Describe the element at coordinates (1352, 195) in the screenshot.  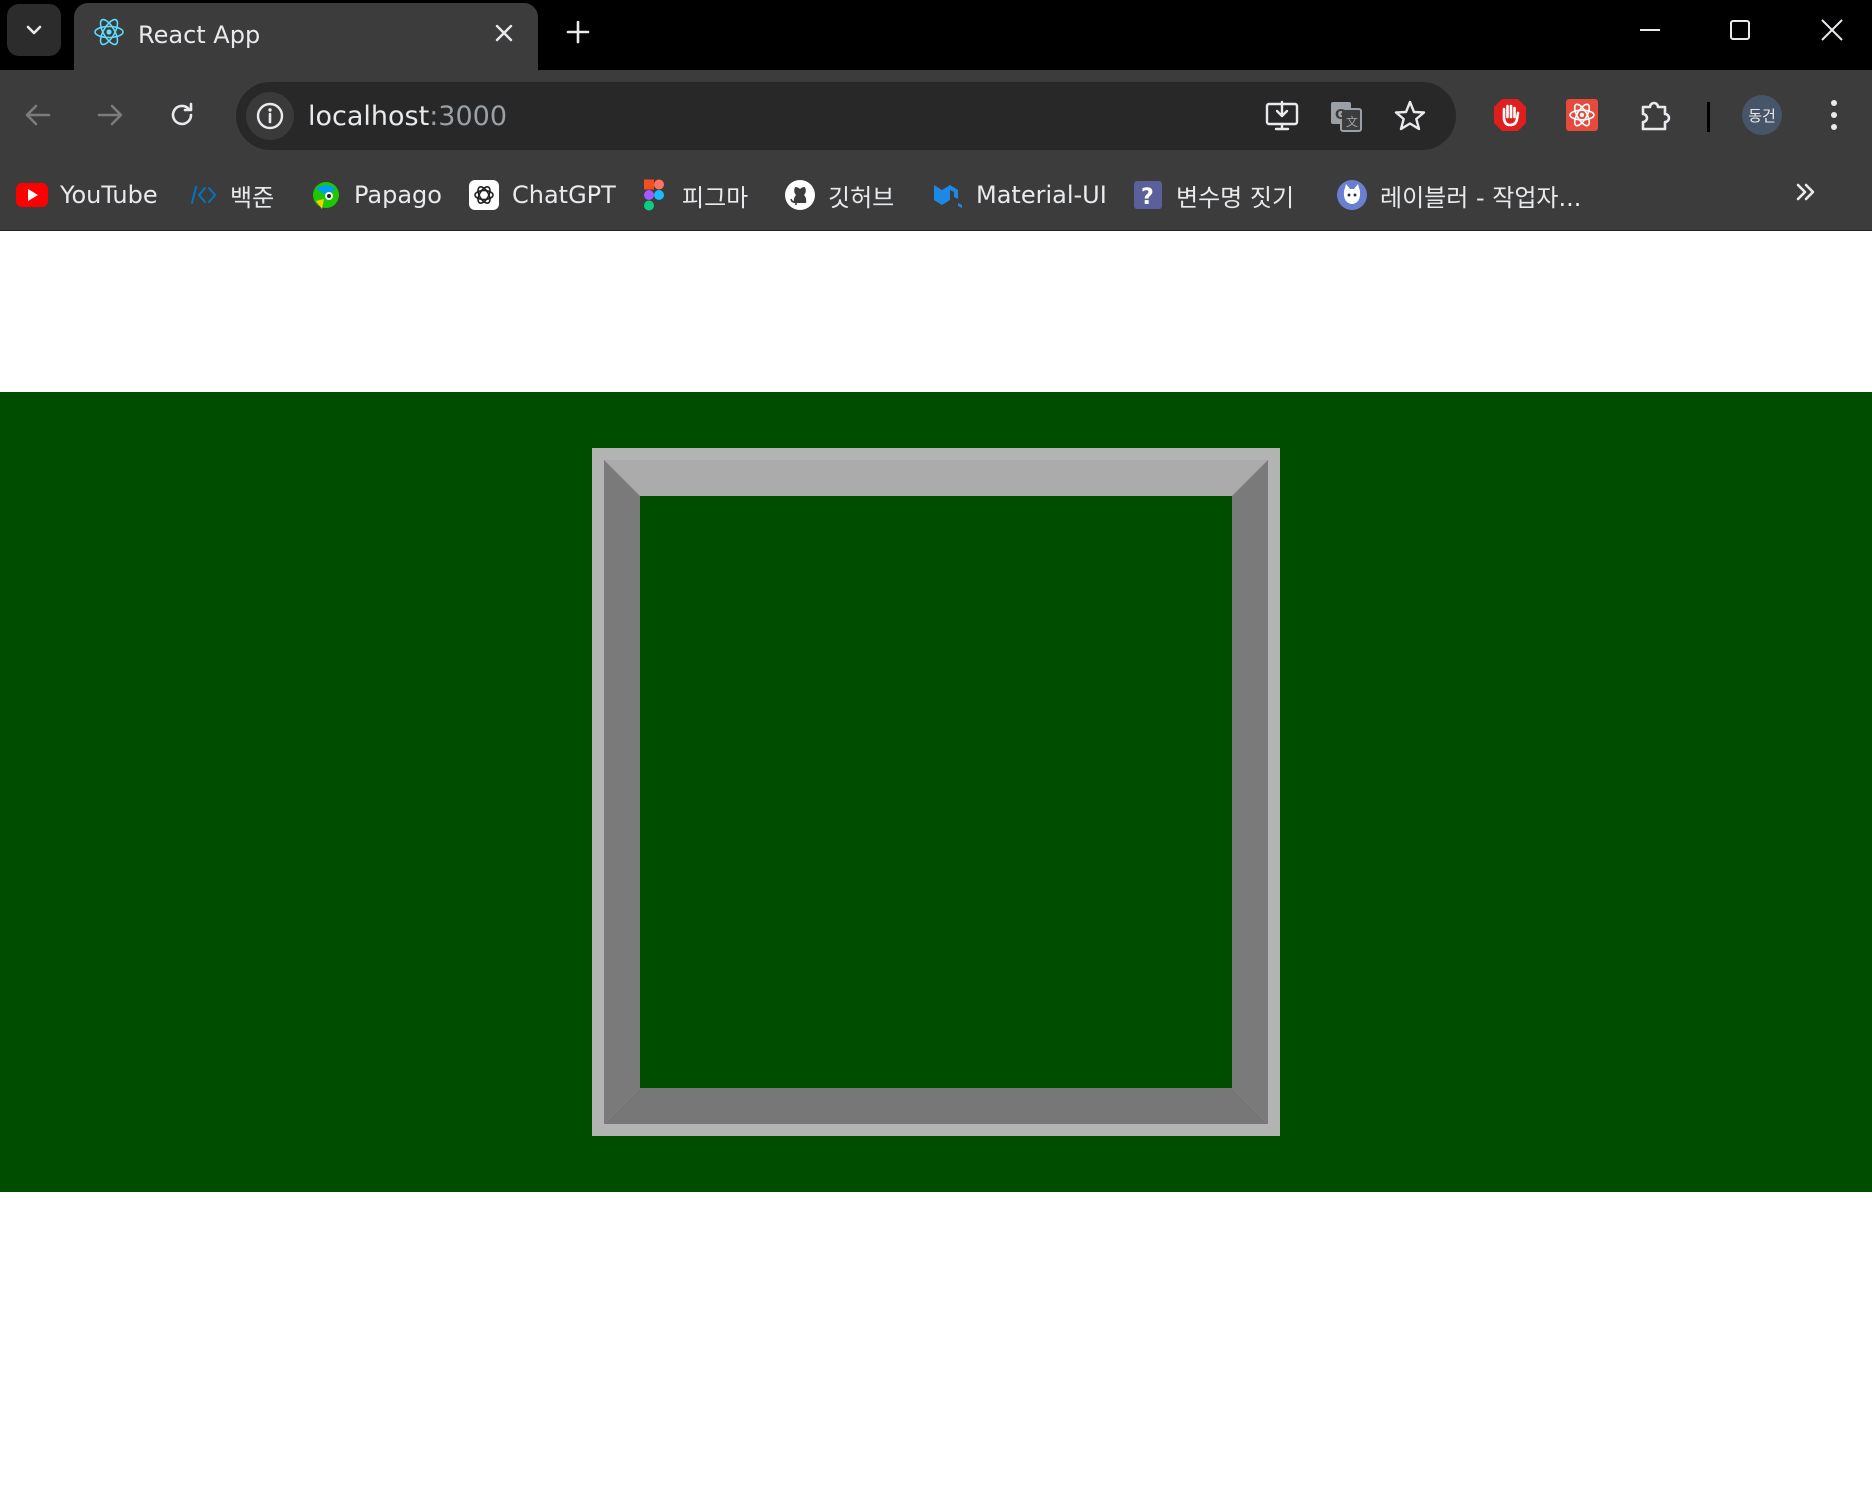
I see `cat-icon` at that location.